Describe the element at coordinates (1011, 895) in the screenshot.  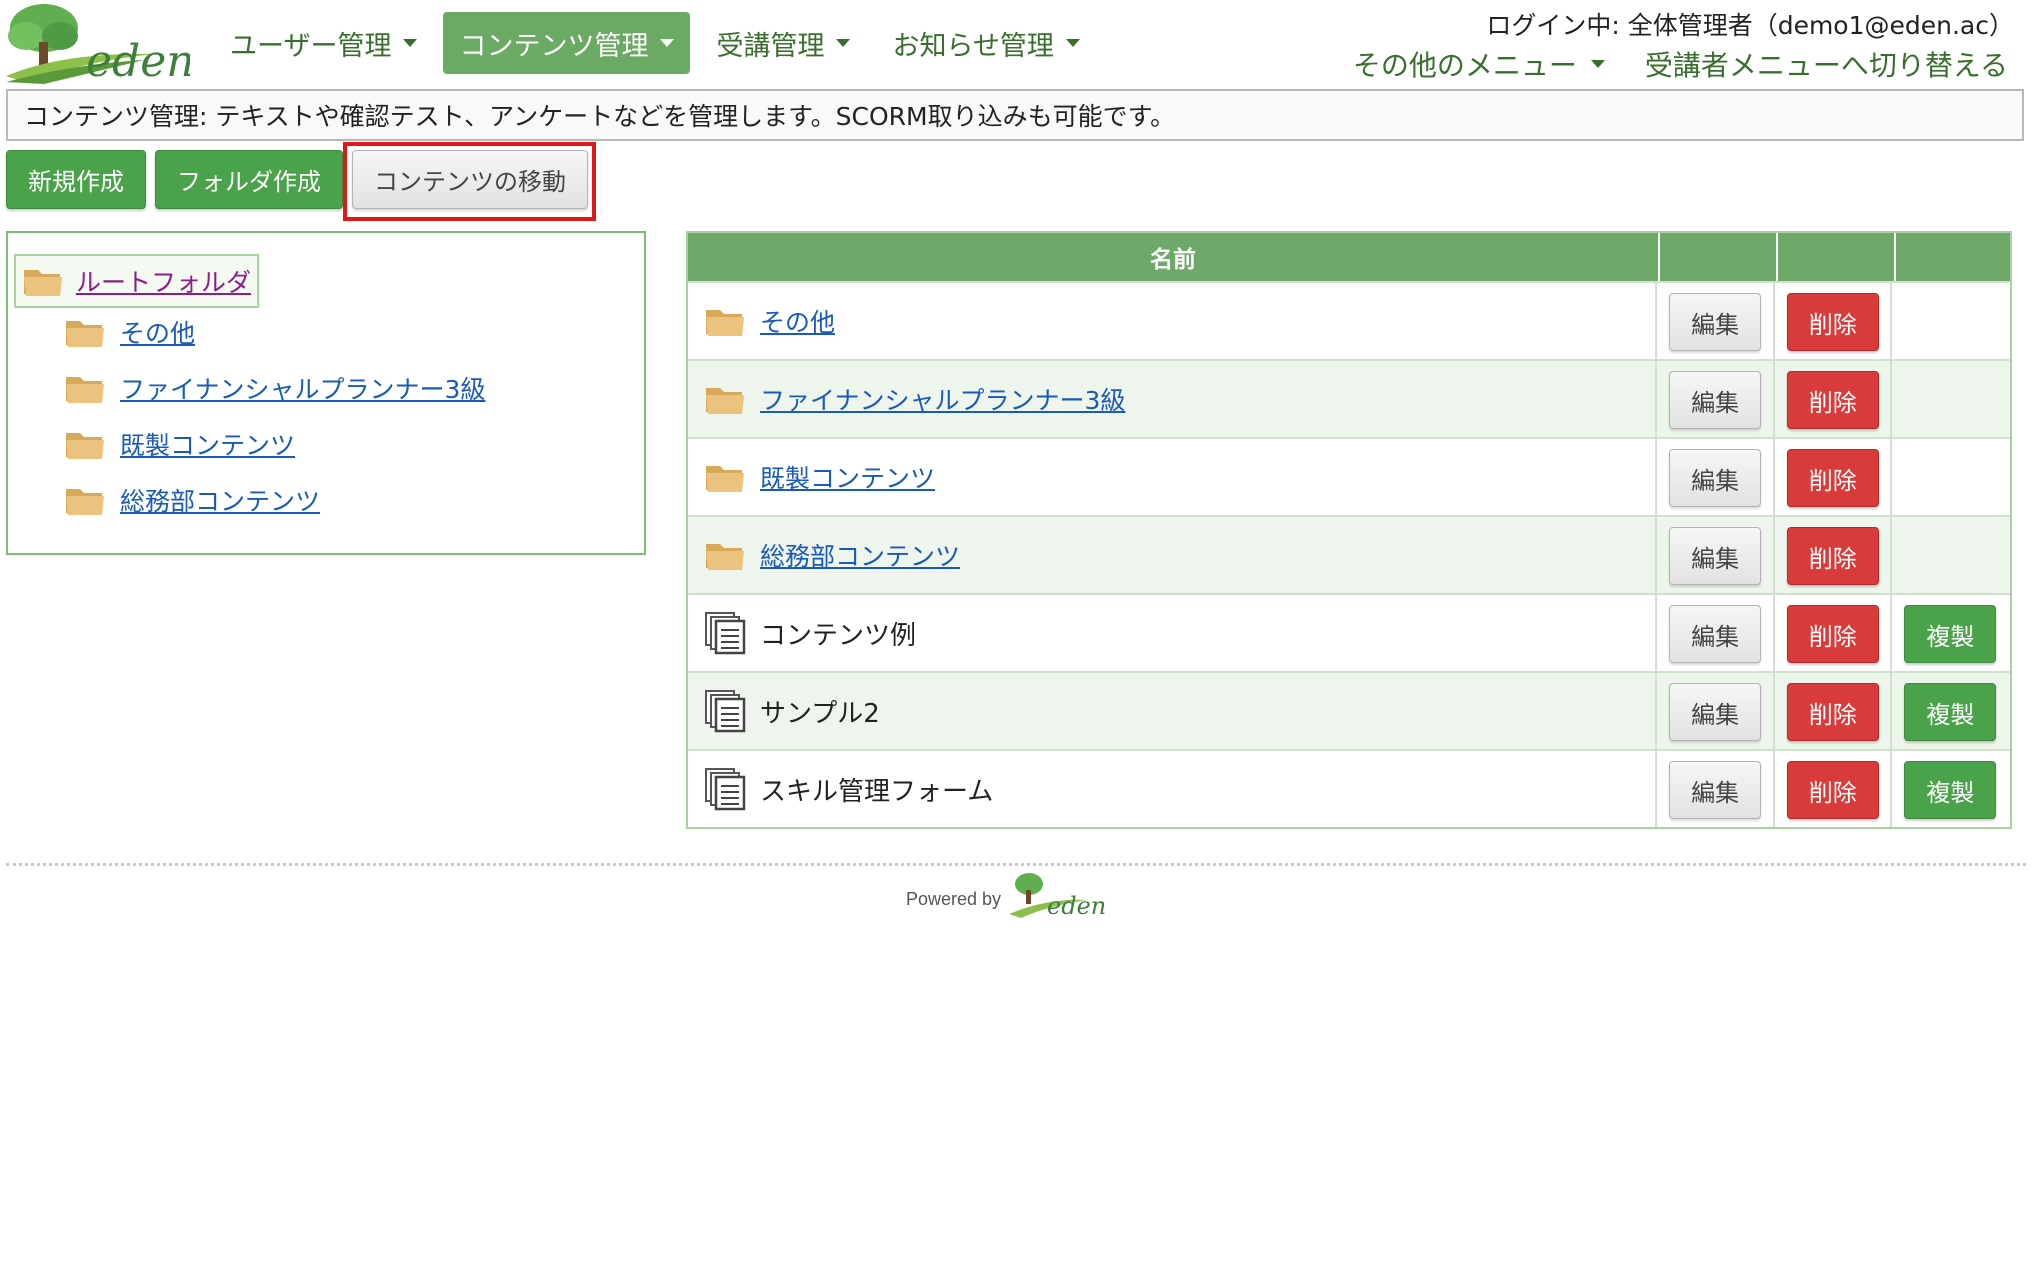
I see `powered-by: Powered by eden` at that location.